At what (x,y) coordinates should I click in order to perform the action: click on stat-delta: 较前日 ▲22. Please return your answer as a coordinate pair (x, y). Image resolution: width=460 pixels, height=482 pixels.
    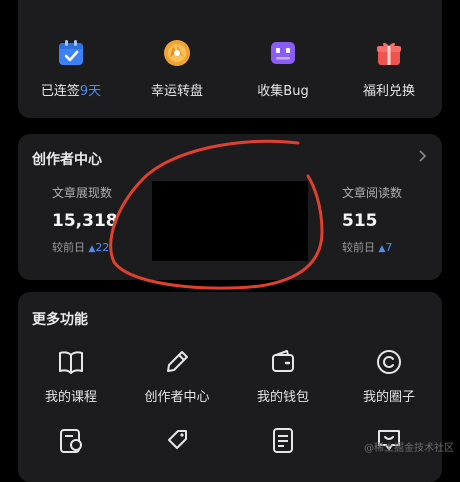
    Looking at the image, I should click on (81, 247).